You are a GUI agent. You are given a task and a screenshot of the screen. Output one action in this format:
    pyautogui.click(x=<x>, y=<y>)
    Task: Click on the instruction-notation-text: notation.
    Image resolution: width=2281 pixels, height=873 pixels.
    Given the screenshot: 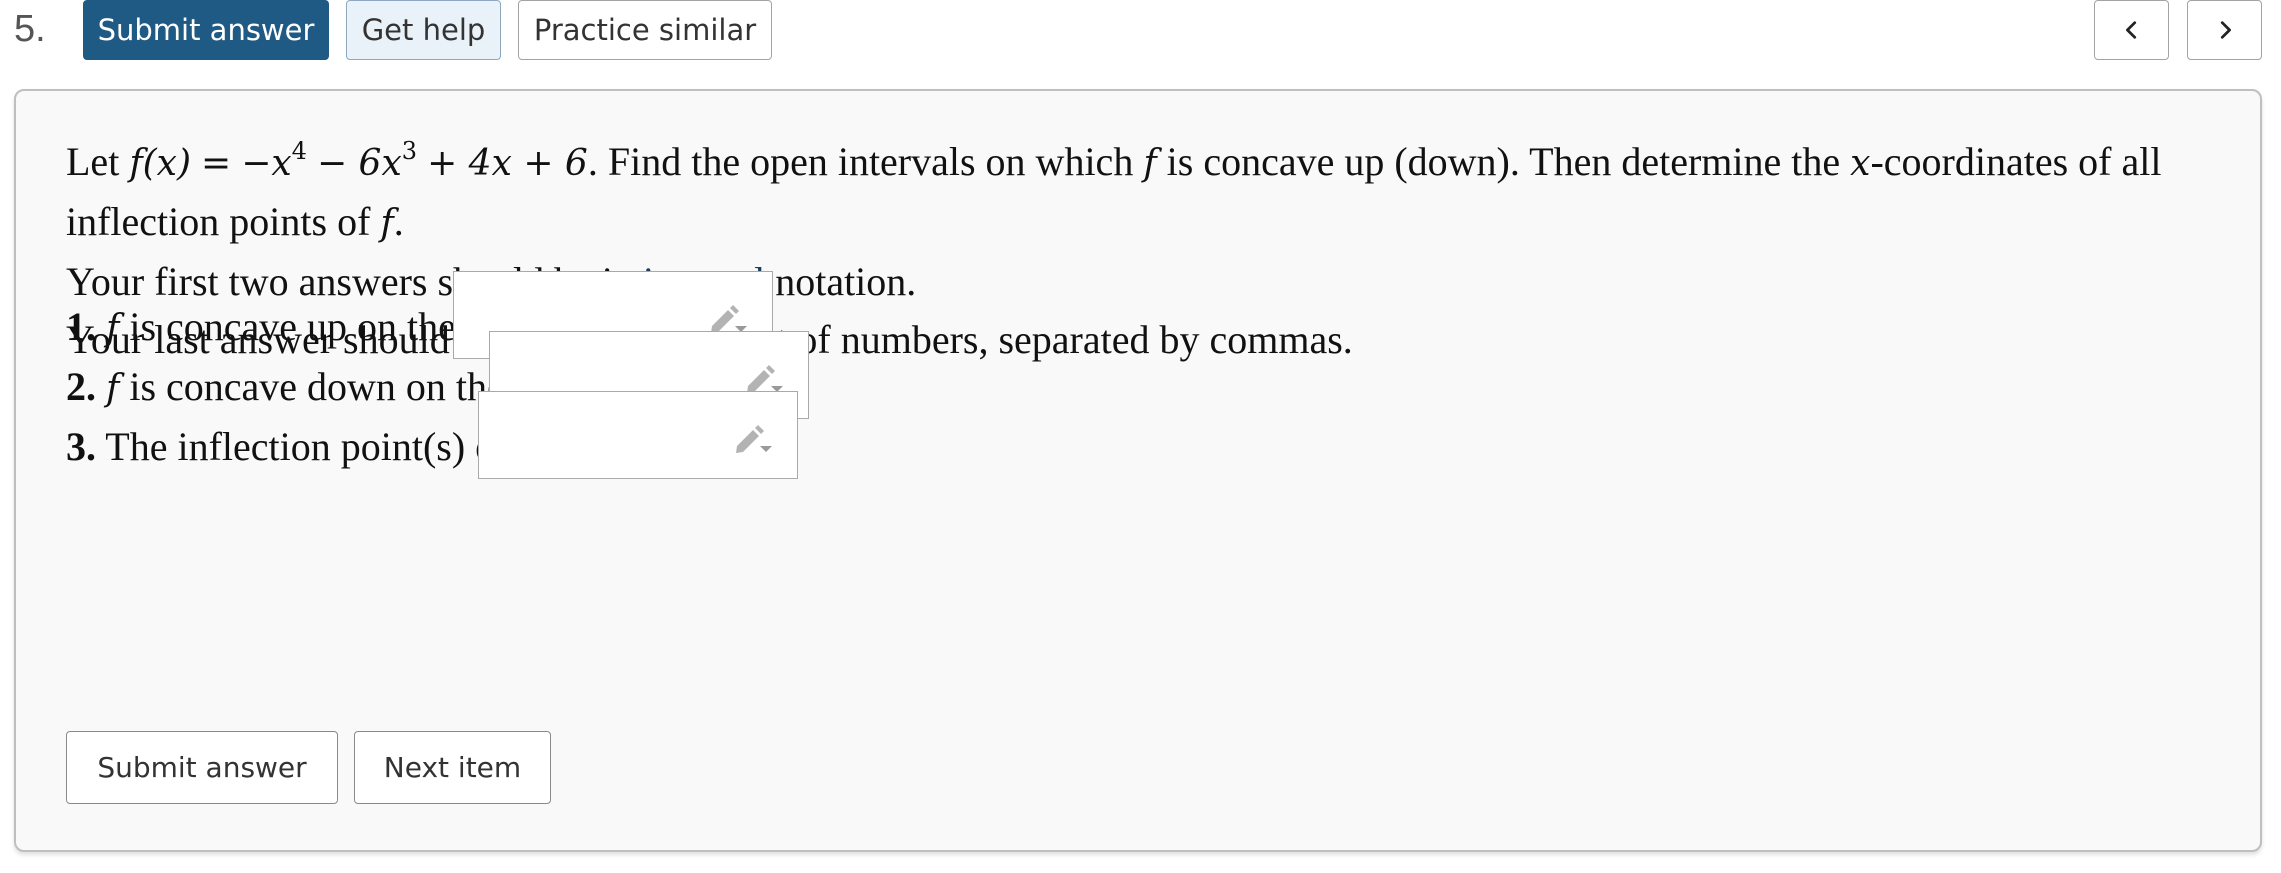 What is the action you would take?
    pyautogui.click(x=846, y=281)
    